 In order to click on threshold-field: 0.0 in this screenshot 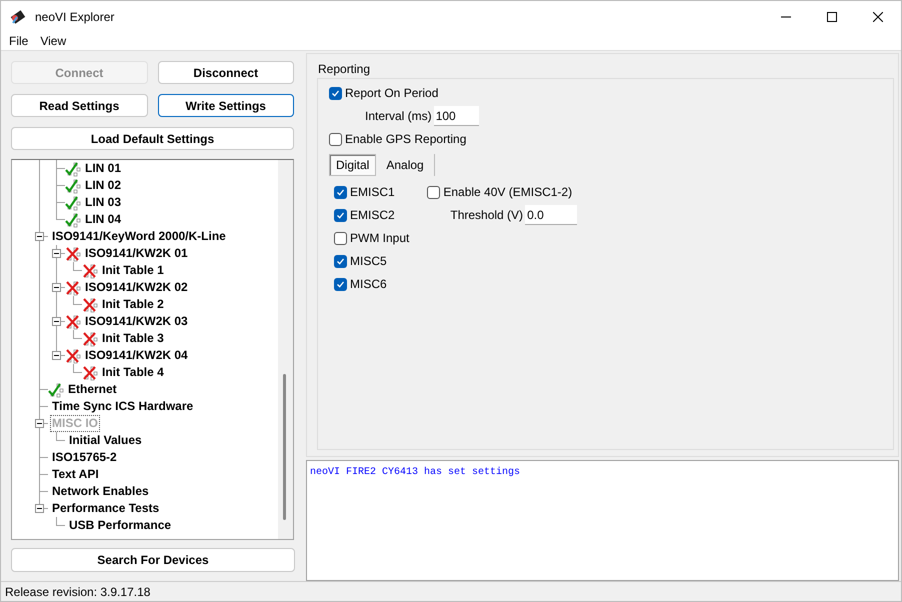, I will do `click(551, 215)`.